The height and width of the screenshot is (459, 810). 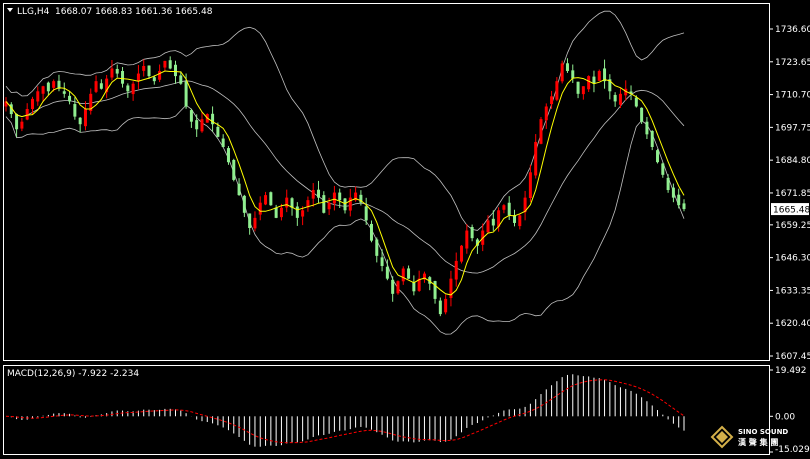 I want to click on price-tick-label: 1633.35, so click(x=792, y=291).